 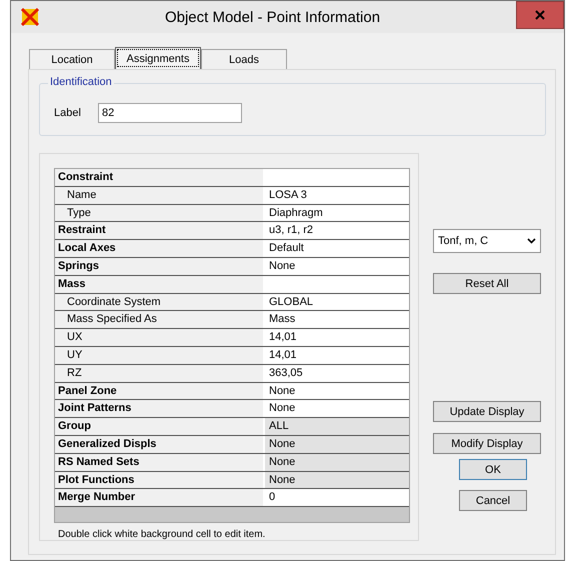 I want to click on ok-button: OK, so click(x=493, y=469).